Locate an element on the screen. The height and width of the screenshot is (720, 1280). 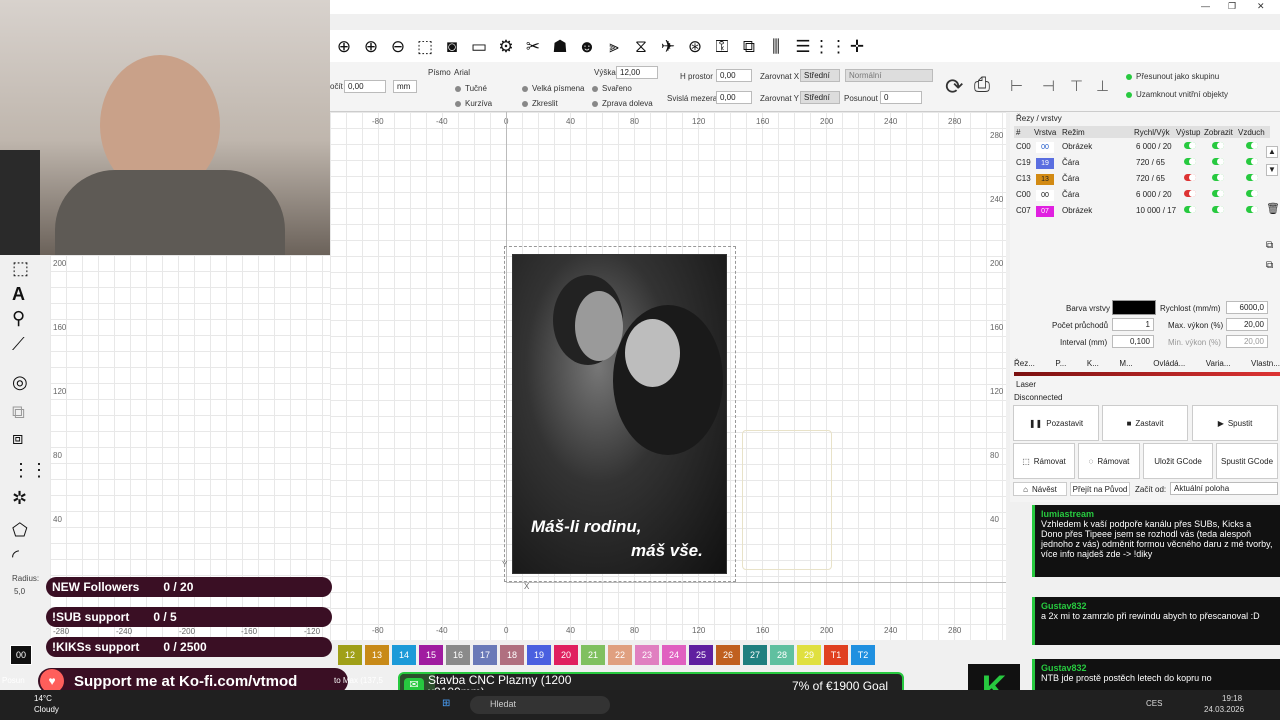
pause-button: ❚❚ Pozastavit is located at coordinates (1056, 423).